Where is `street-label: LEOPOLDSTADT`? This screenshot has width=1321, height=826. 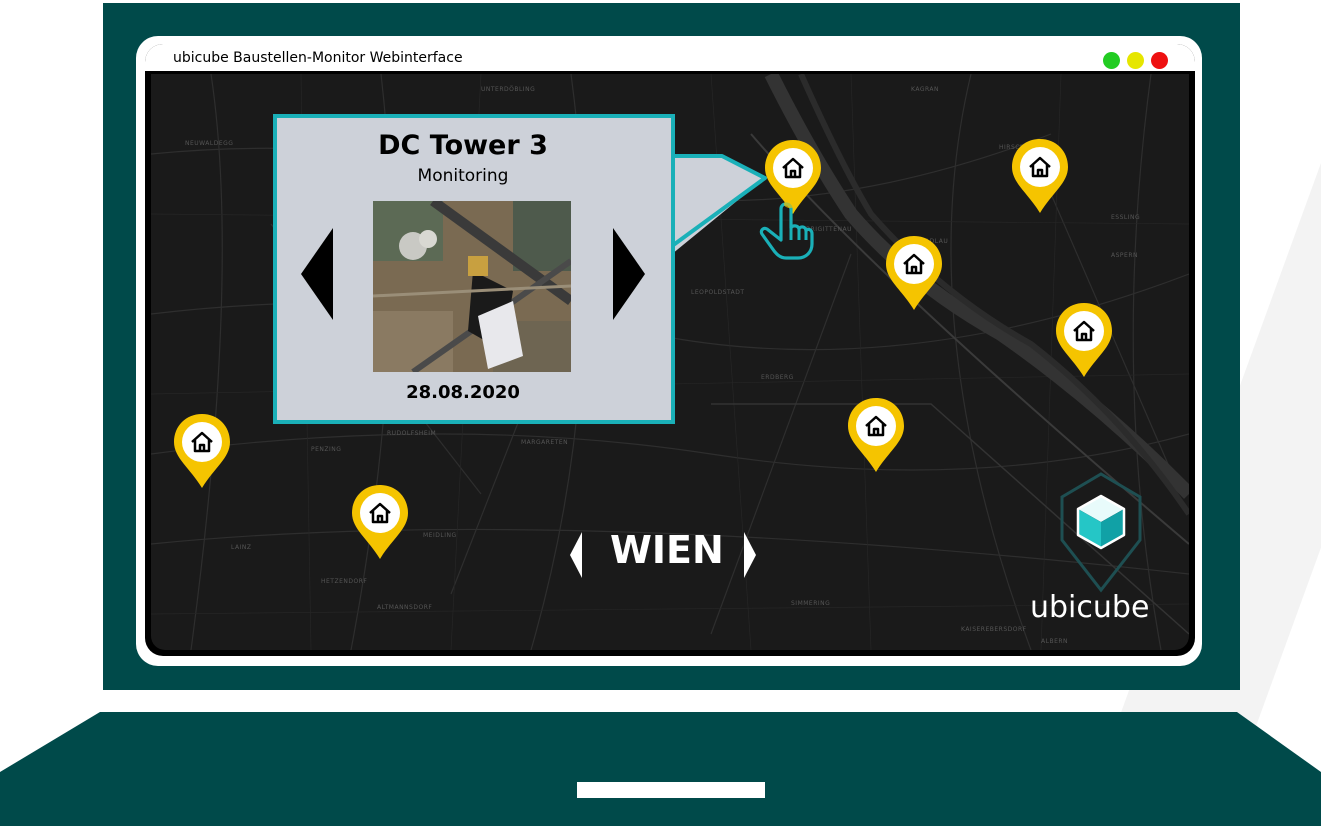
street-label: LEOPOLDSTADT is located at coordinates (718, 292).